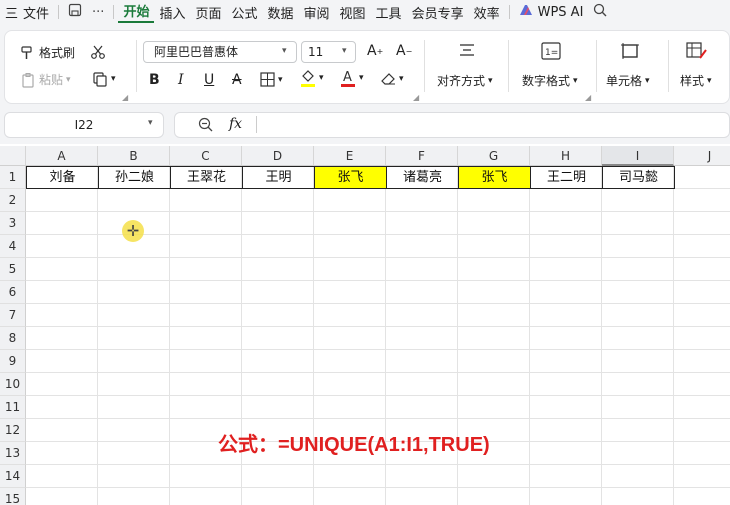 The height and width of the screenshot is (505, 730). Describe the element at coordinates (206, 476) in the screenshot. I see `cell-c14` at that location.